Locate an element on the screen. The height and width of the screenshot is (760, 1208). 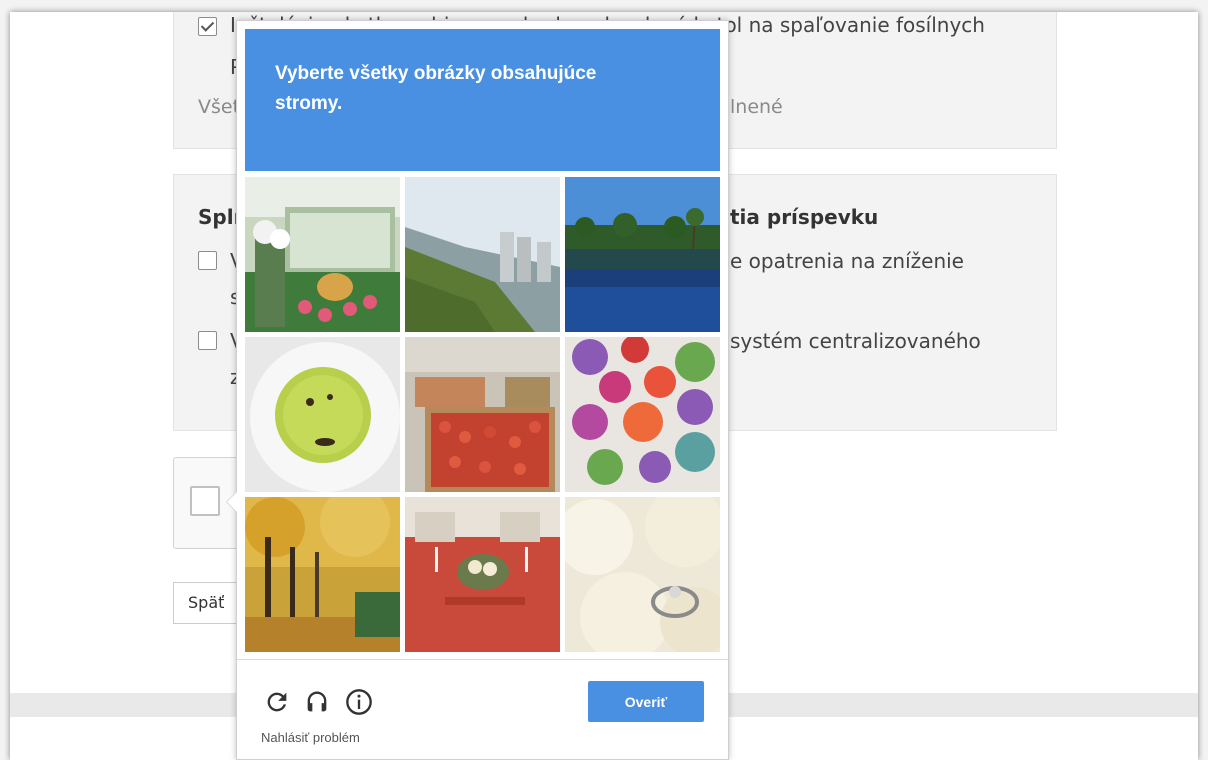
tile-4-image is located at coordinates (322, 414).